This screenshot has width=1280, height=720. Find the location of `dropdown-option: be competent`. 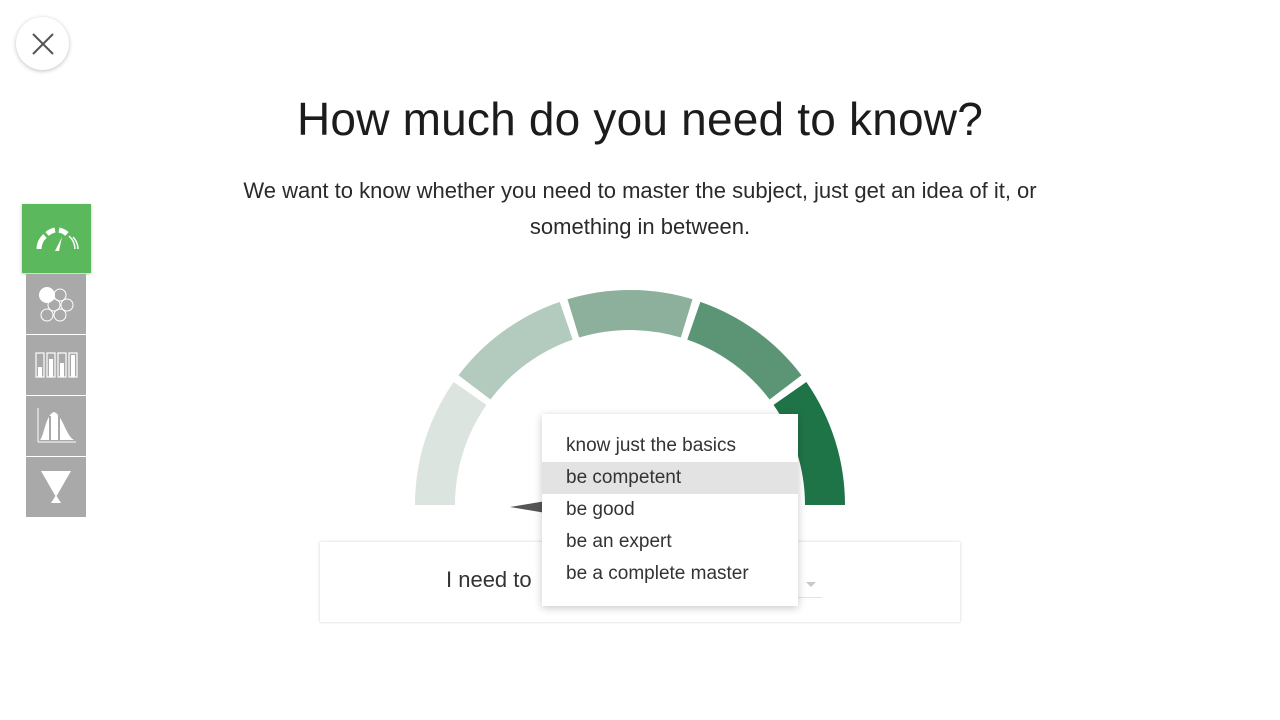

dropdown-option: be competent is located at coordinates (670, 478).